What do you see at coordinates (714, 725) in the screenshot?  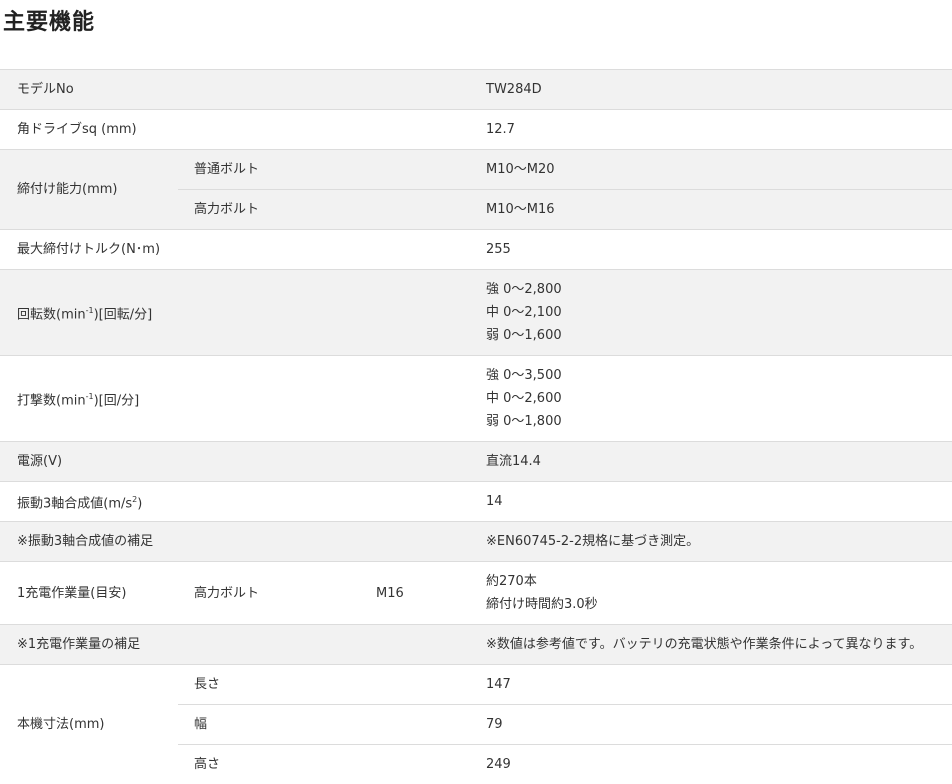 I see `spec-value: 79` at bounding box center [714, 725].